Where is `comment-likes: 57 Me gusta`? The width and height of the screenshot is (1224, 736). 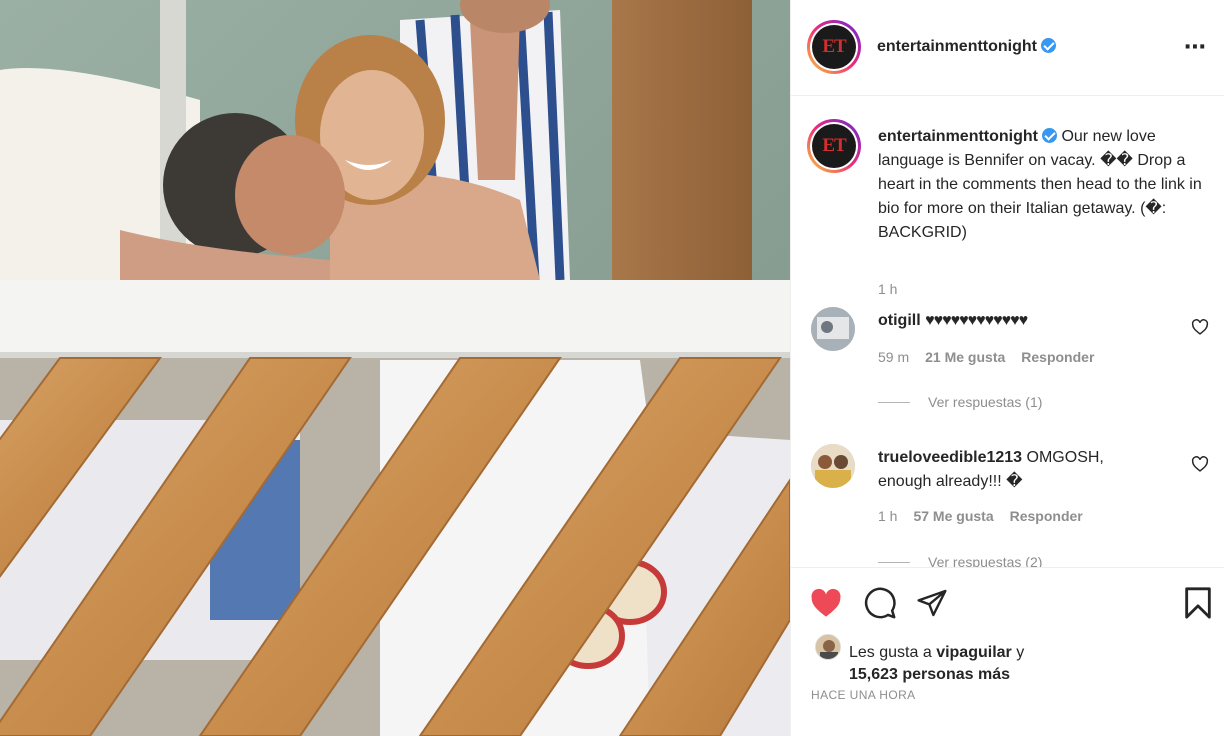 comment-likes: 57 Me gusta is located at coordinates (953, 516).